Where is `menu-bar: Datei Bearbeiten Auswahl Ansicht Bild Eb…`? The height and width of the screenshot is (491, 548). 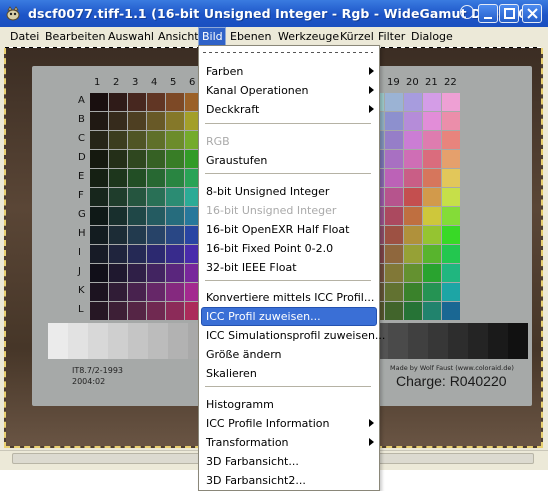
menu-bar: Datei Bearbeiten Auswahl Ansicht Bild Eb… is located at coordinates (274, 37).